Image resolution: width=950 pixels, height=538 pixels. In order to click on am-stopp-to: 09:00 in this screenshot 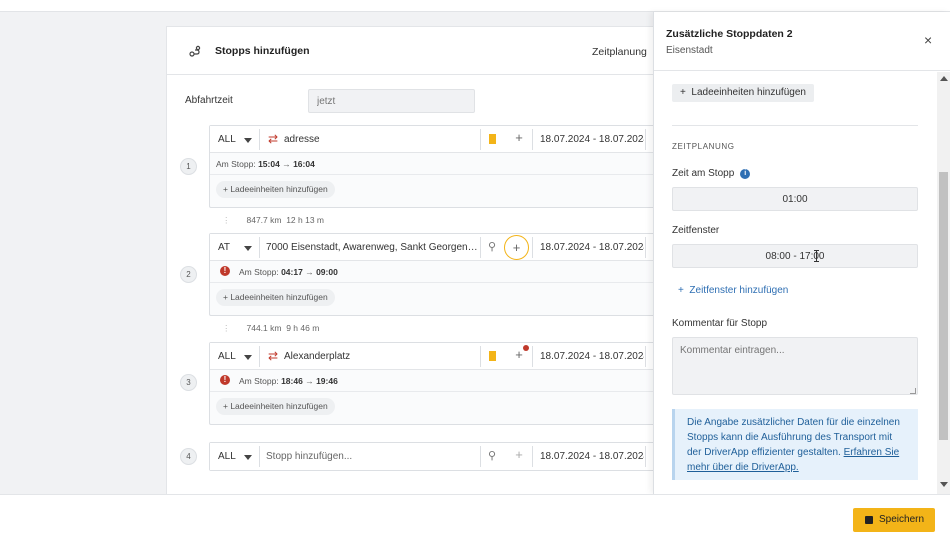, I will do `click(327, 272)`.